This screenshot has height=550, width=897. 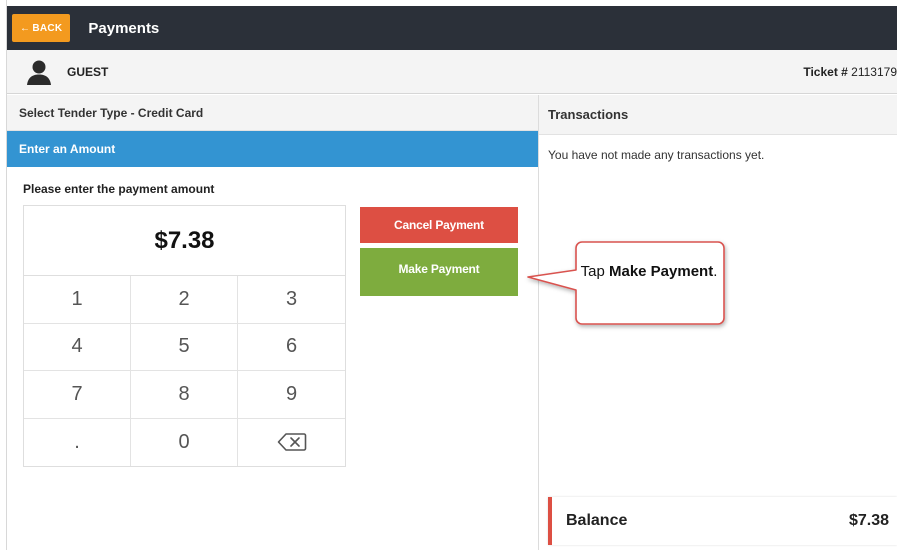 I want to click on key-7: 7, so click(x=77, y=395).